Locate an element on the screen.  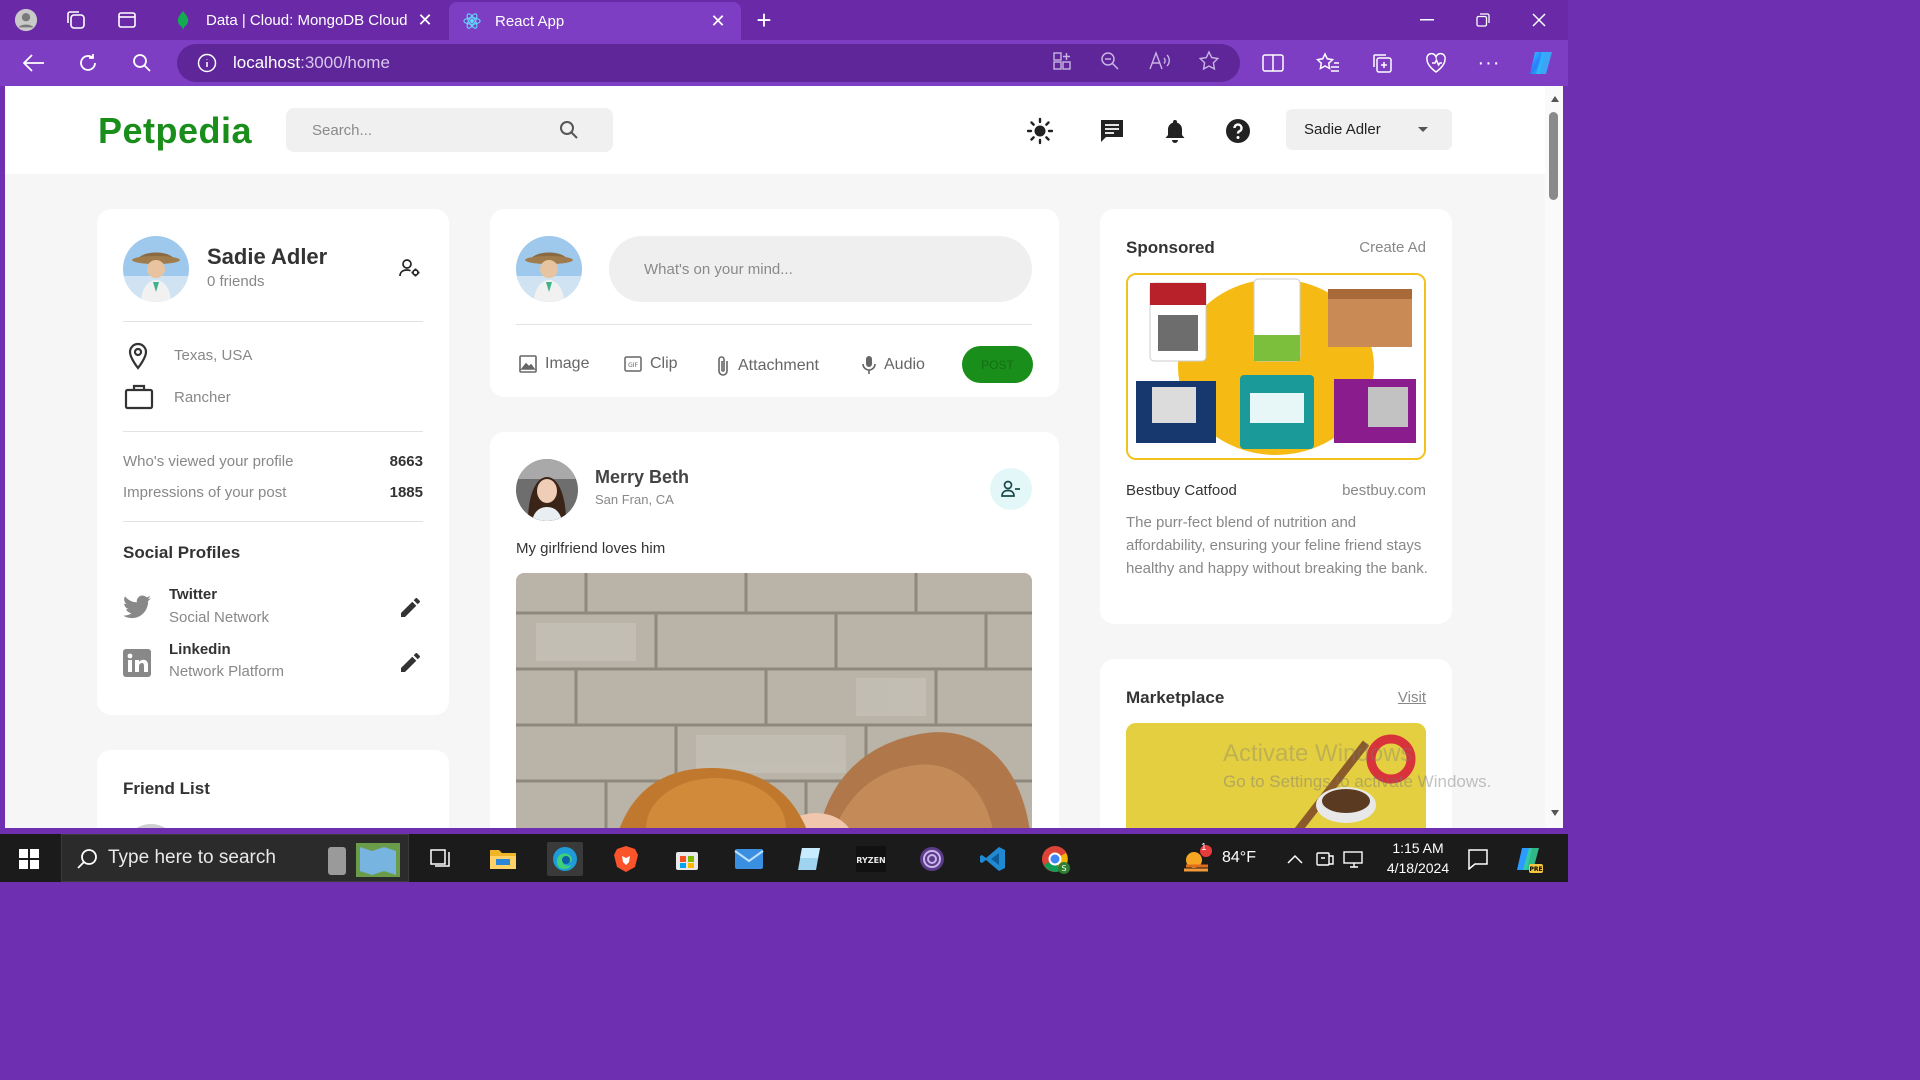
browser-essentials-icon is located at coordinates (1436, 63).